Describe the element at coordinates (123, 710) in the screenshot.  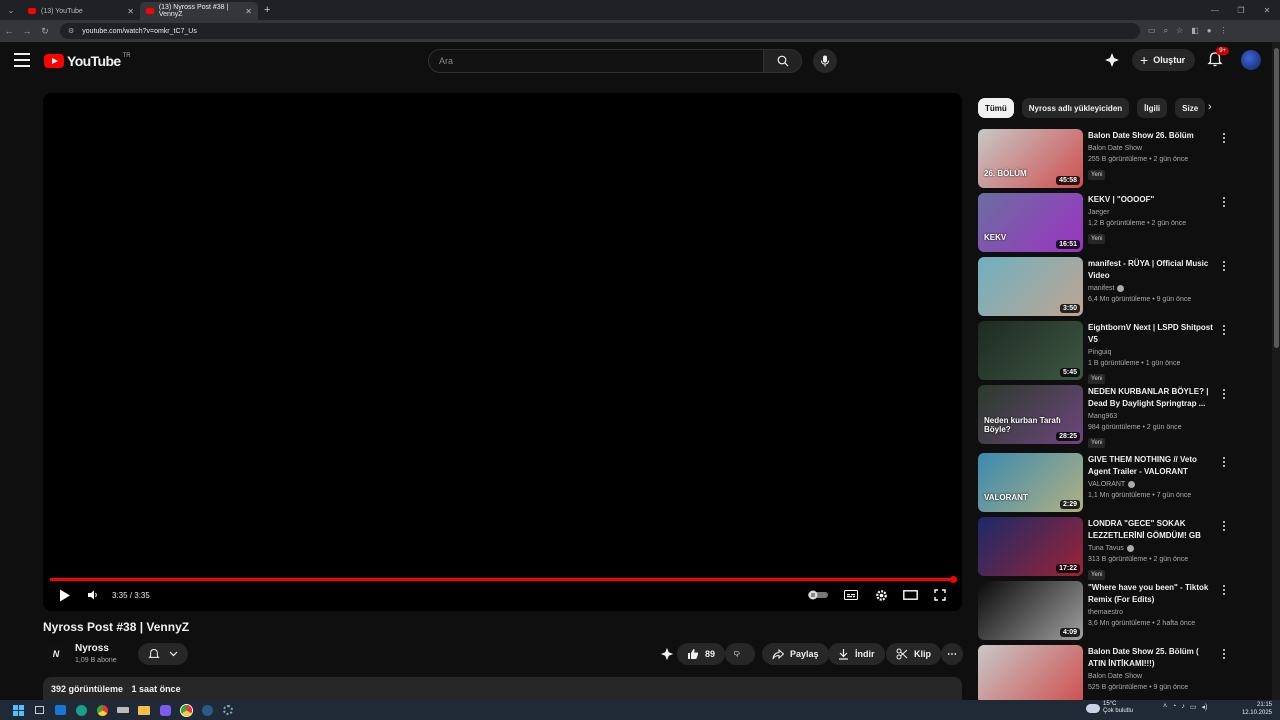
I see `keyboard-app-icon` at that location.